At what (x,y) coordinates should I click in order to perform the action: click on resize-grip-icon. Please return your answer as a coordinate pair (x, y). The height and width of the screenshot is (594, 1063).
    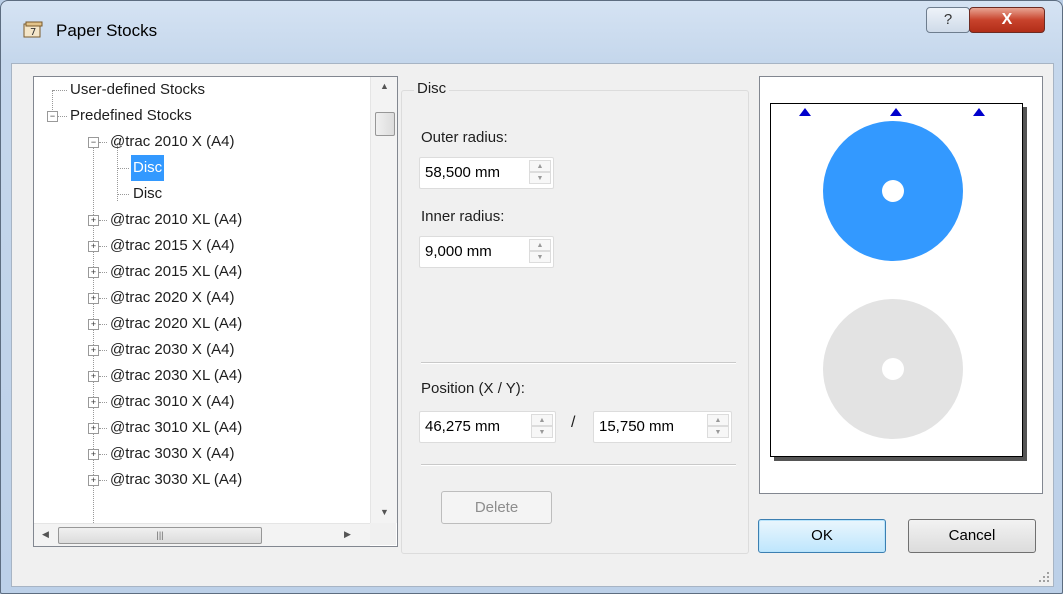
    Looking at the image, I should click on (1043, 576).